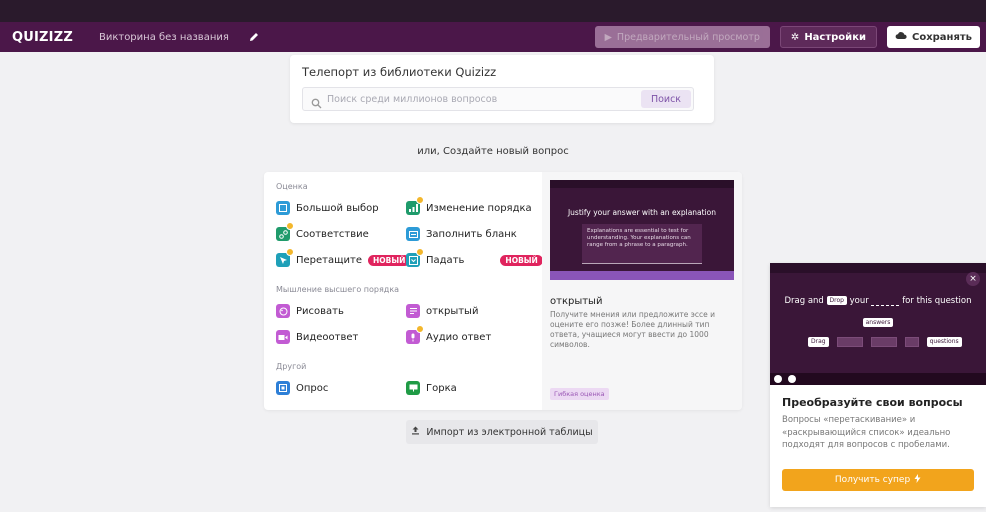  I want to click on qtype-slide: Горка, so click(431, 388).